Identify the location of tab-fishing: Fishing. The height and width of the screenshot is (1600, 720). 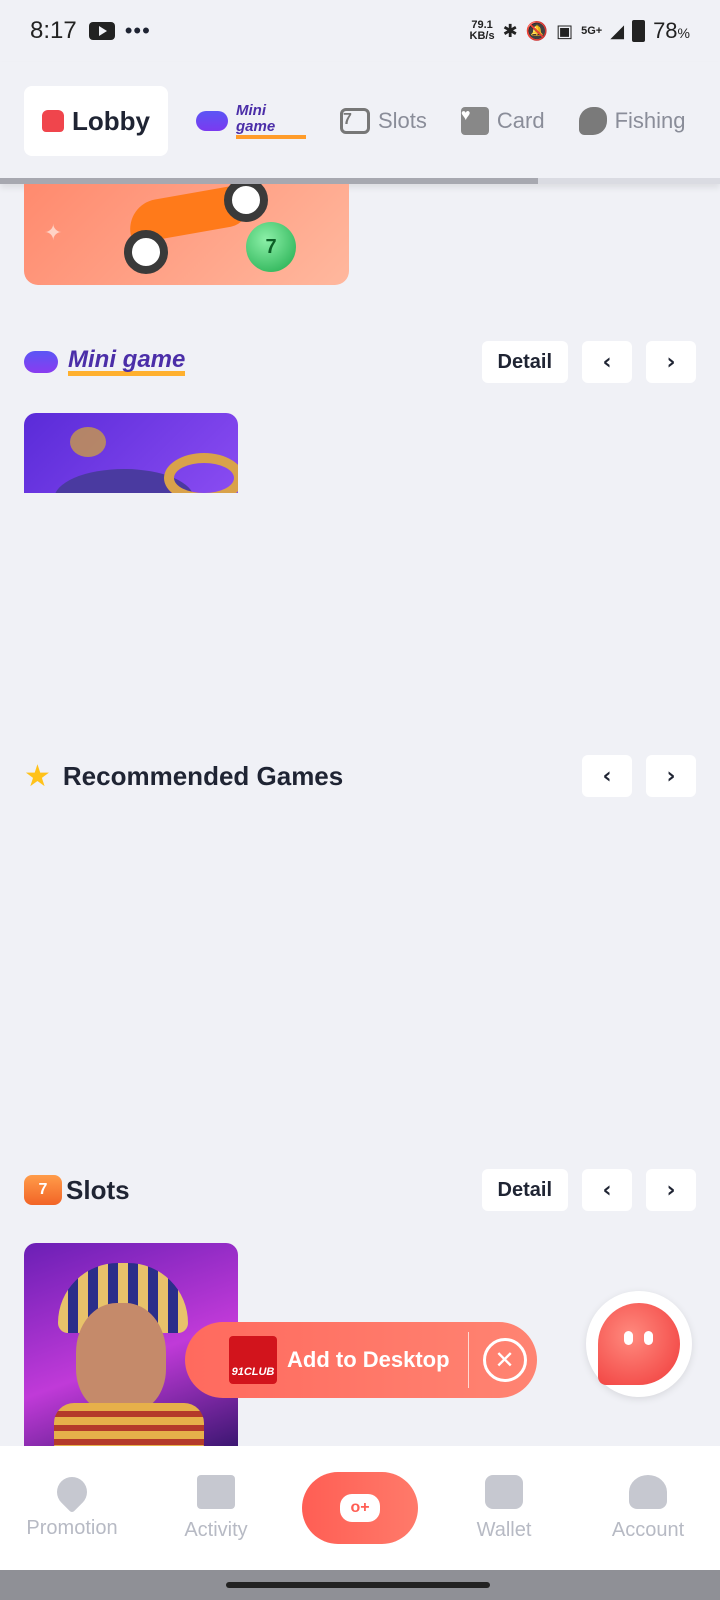
(632, 121).